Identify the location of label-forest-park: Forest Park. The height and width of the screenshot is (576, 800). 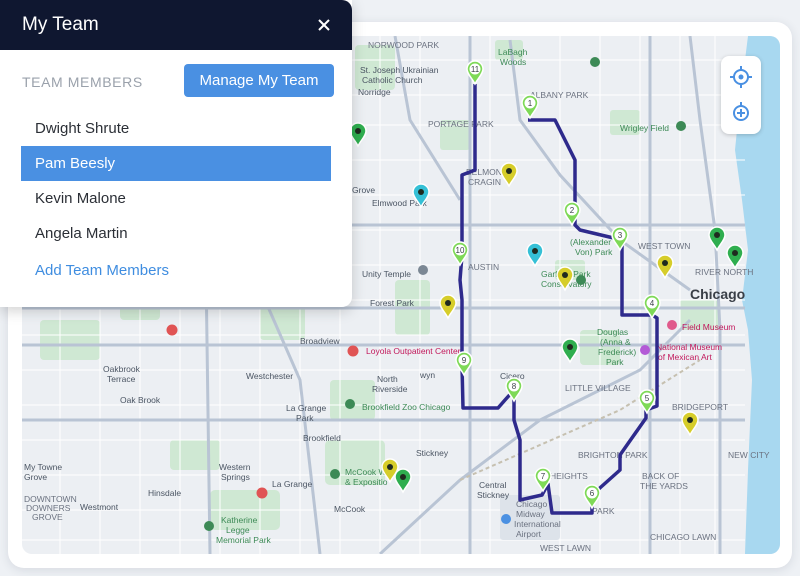
(392, 303).